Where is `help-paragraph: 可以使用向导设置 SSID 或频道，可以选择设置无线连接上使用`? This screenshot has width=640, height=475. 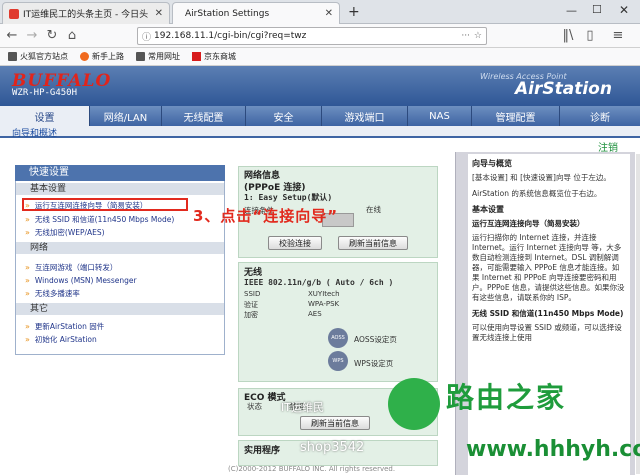 help-paragraph: 可以使用向导设置 SSID 或频道，可以选择设置无线连接上使用 is located at coordinates (547, 332).